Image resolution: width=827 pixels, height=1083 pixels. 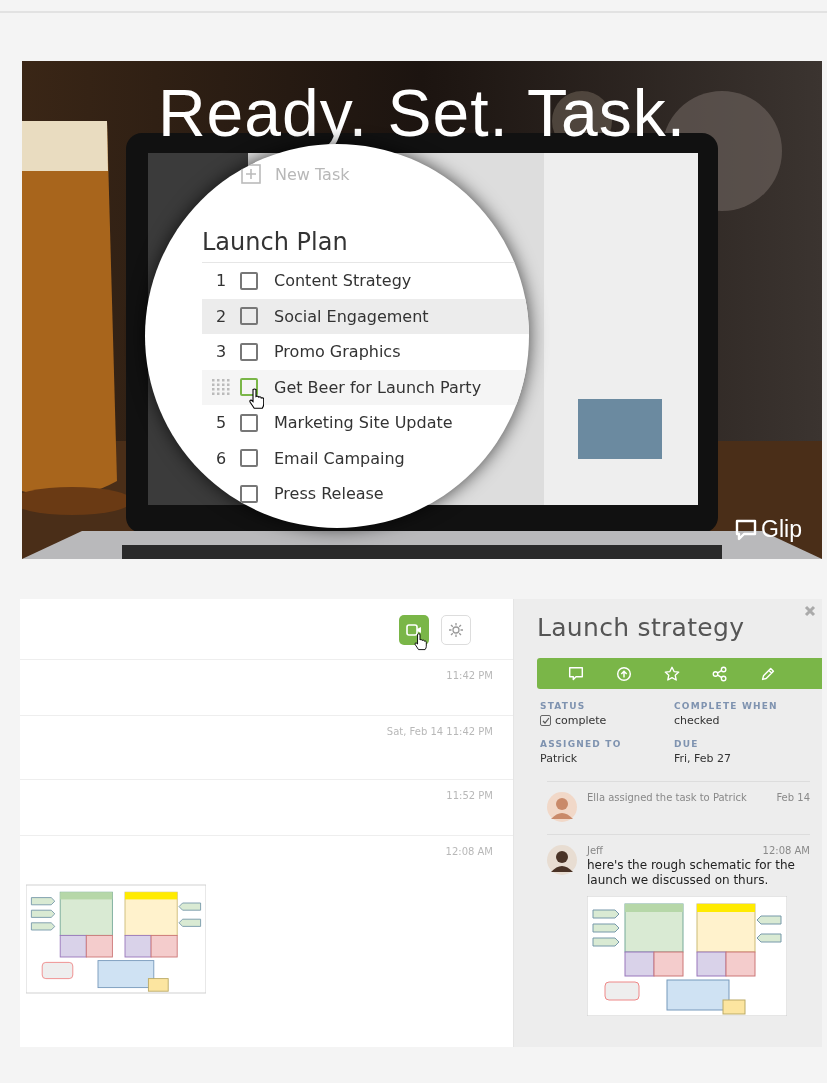 What do you see at coordinates (726, 706) in the screenshot?
I see `field-label: COMPLETE WHEN` at bounding box center [726, 706].